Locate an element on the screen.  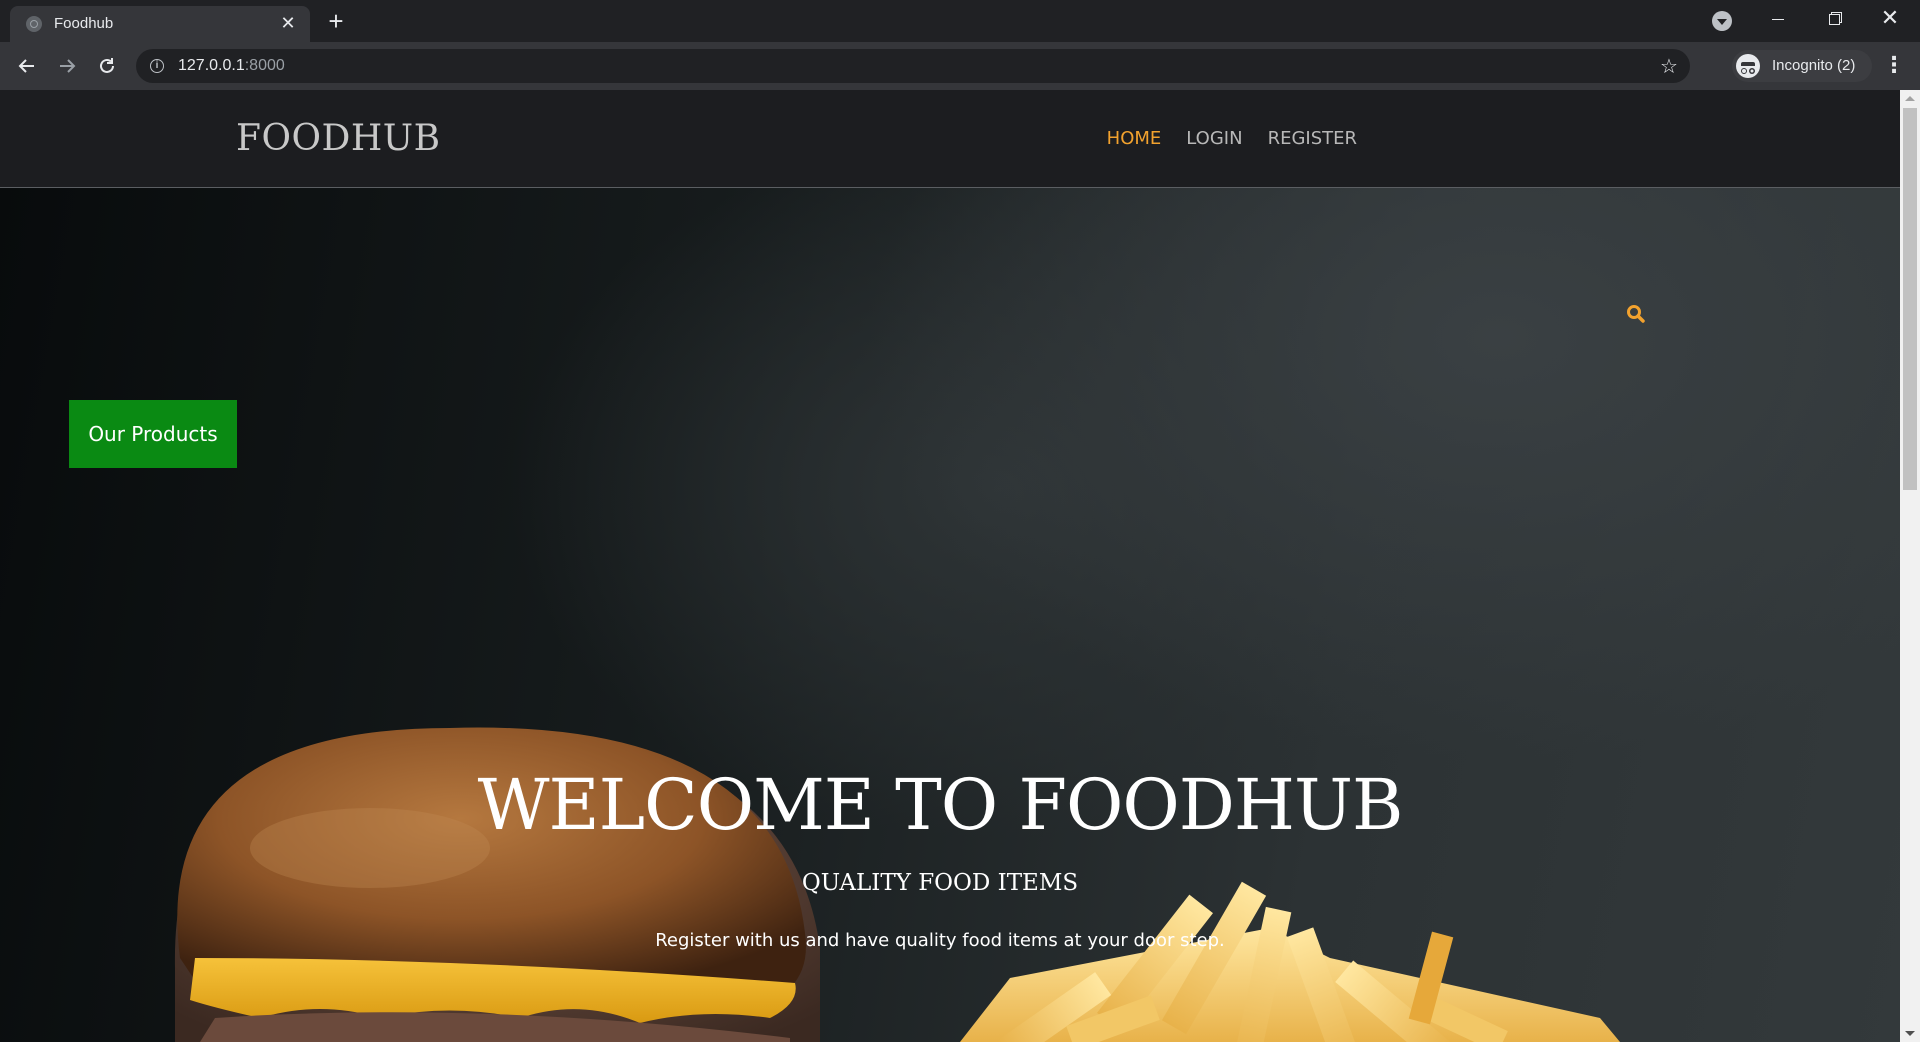
incognito-profile-button: Incognito (2) is located at coordinates (1802, 66).